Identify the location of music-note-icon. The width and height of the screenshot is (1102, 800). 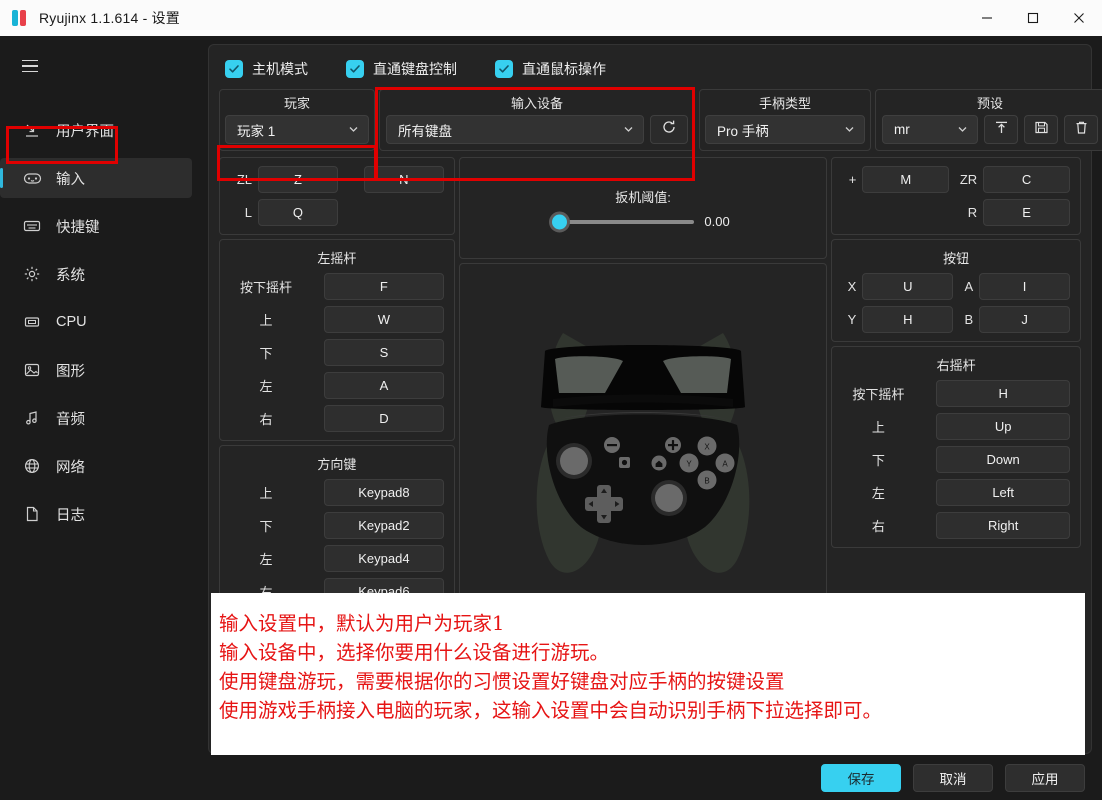
(32, 418).